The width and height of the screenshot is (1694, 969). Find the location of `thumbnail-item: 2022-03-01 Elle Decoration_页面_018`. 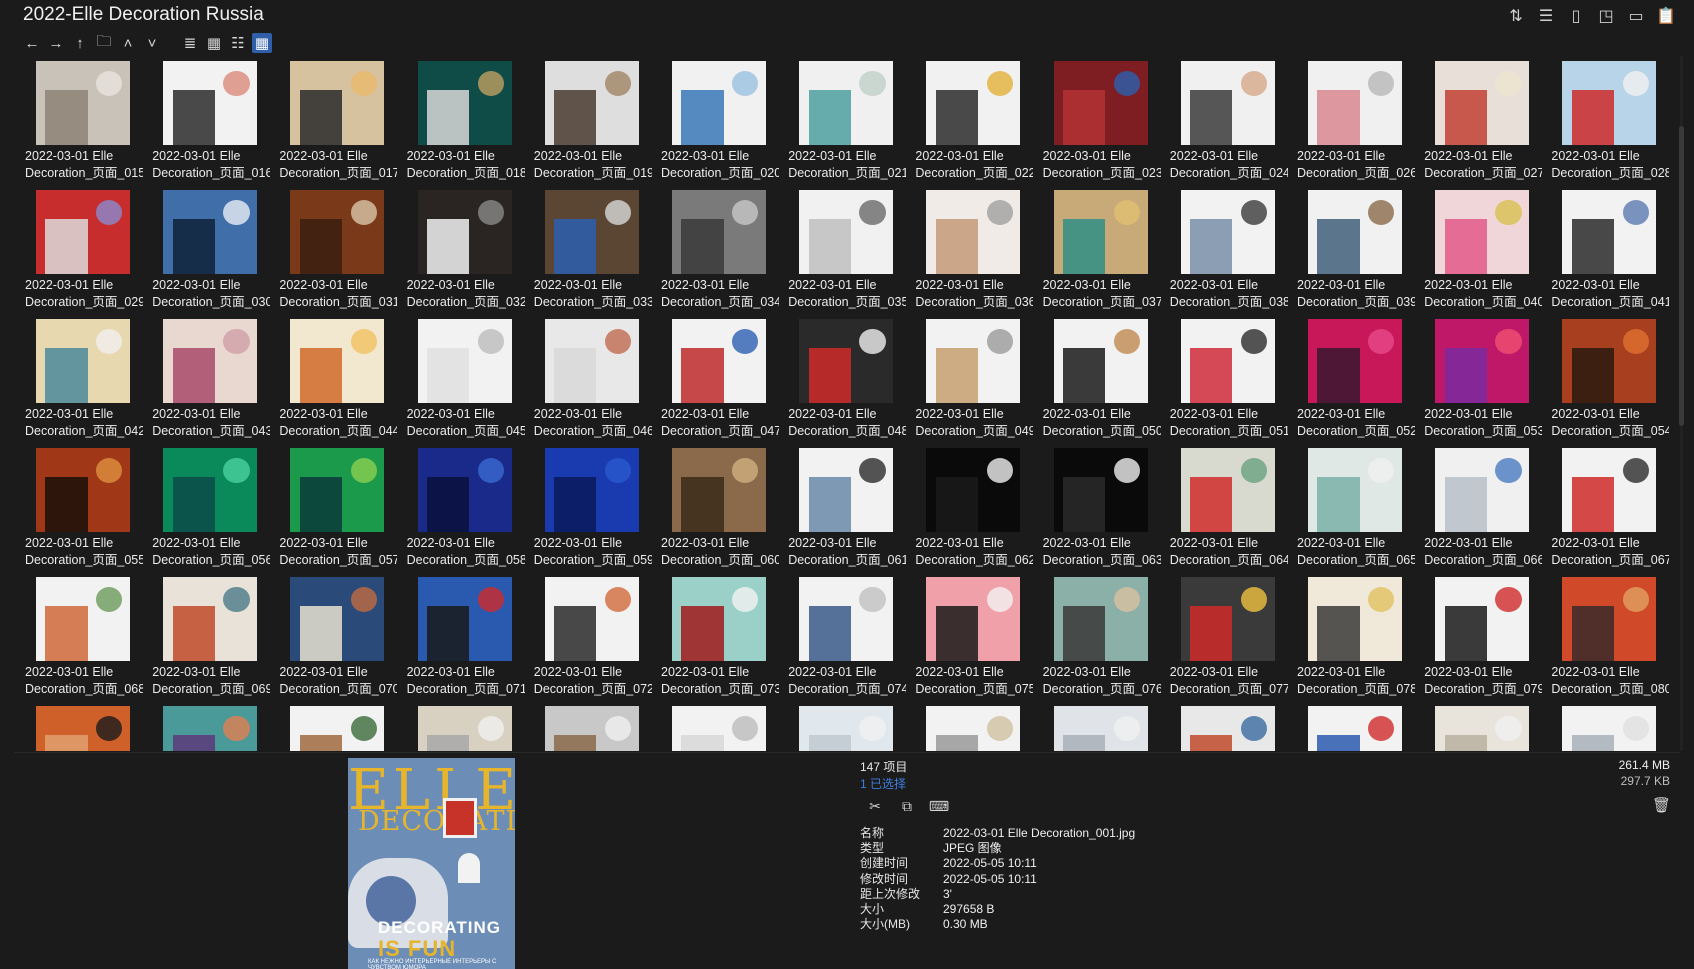

thumbnail-item: 2022-03-01 Elle Decoration_页面_018 is located at coordinates (461, 118).